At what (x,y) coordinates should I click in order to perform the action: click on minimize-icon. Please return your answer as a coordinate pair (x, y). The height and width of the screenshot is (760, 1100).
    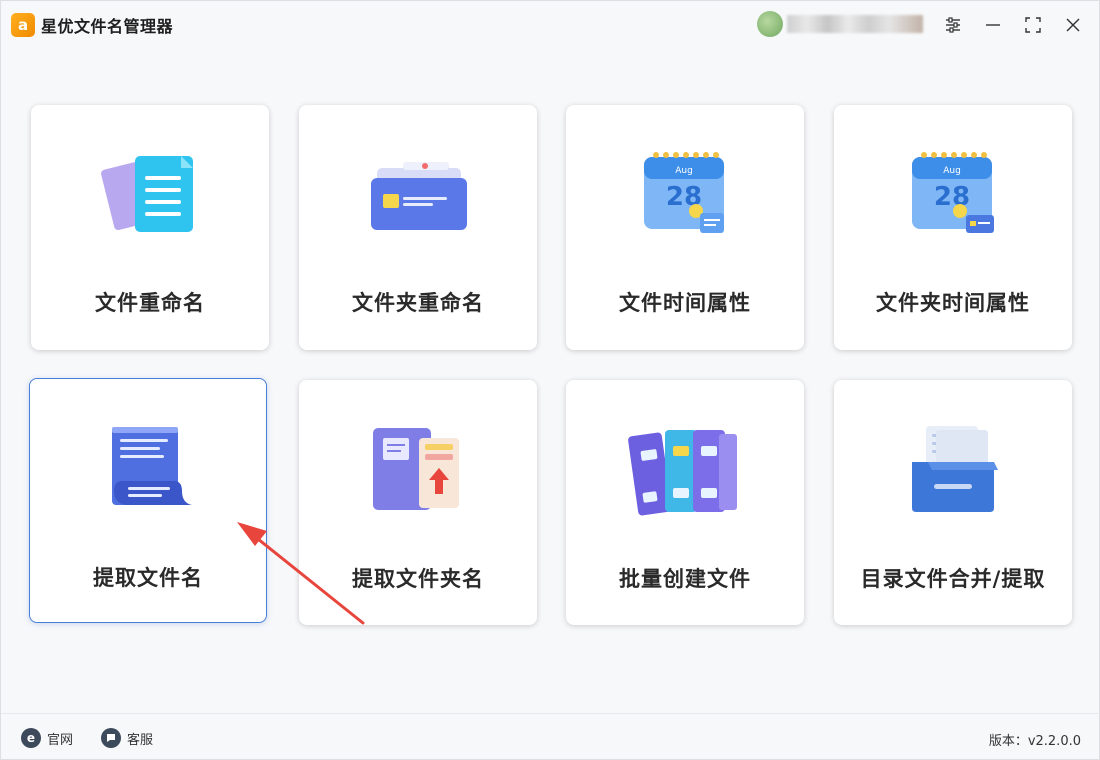
    Looking at the image, I should click on (993, 25).